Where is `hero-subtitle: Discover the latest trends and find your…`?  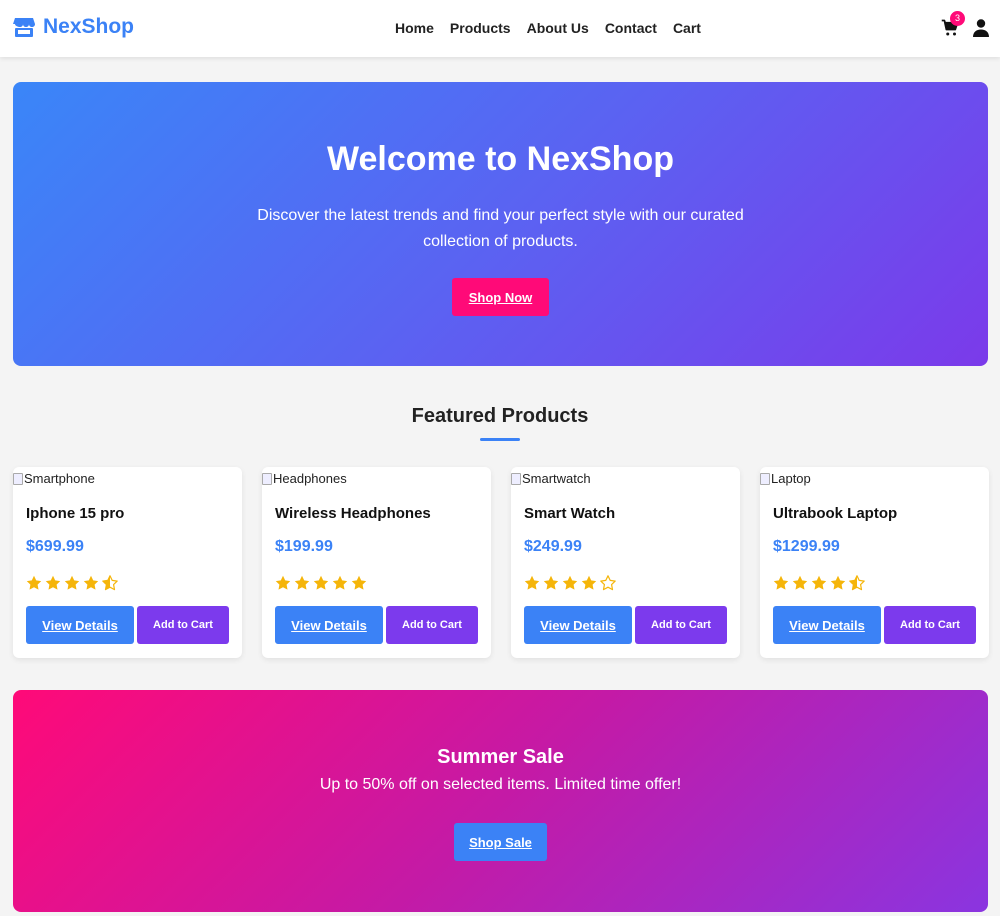 hero-subtitle: Discover the latest trends and find your… is located at coordinates (500, 228).